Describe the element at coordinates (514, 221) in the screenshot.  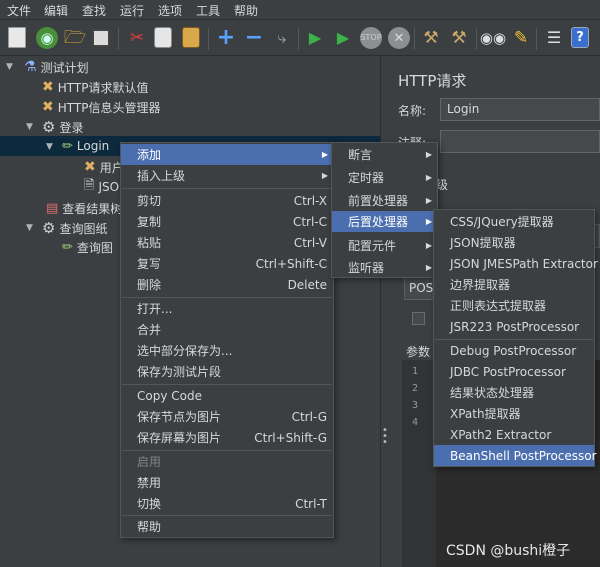
I see `pp-item-css-jquery: CSS/JQuery提取器` at that location.